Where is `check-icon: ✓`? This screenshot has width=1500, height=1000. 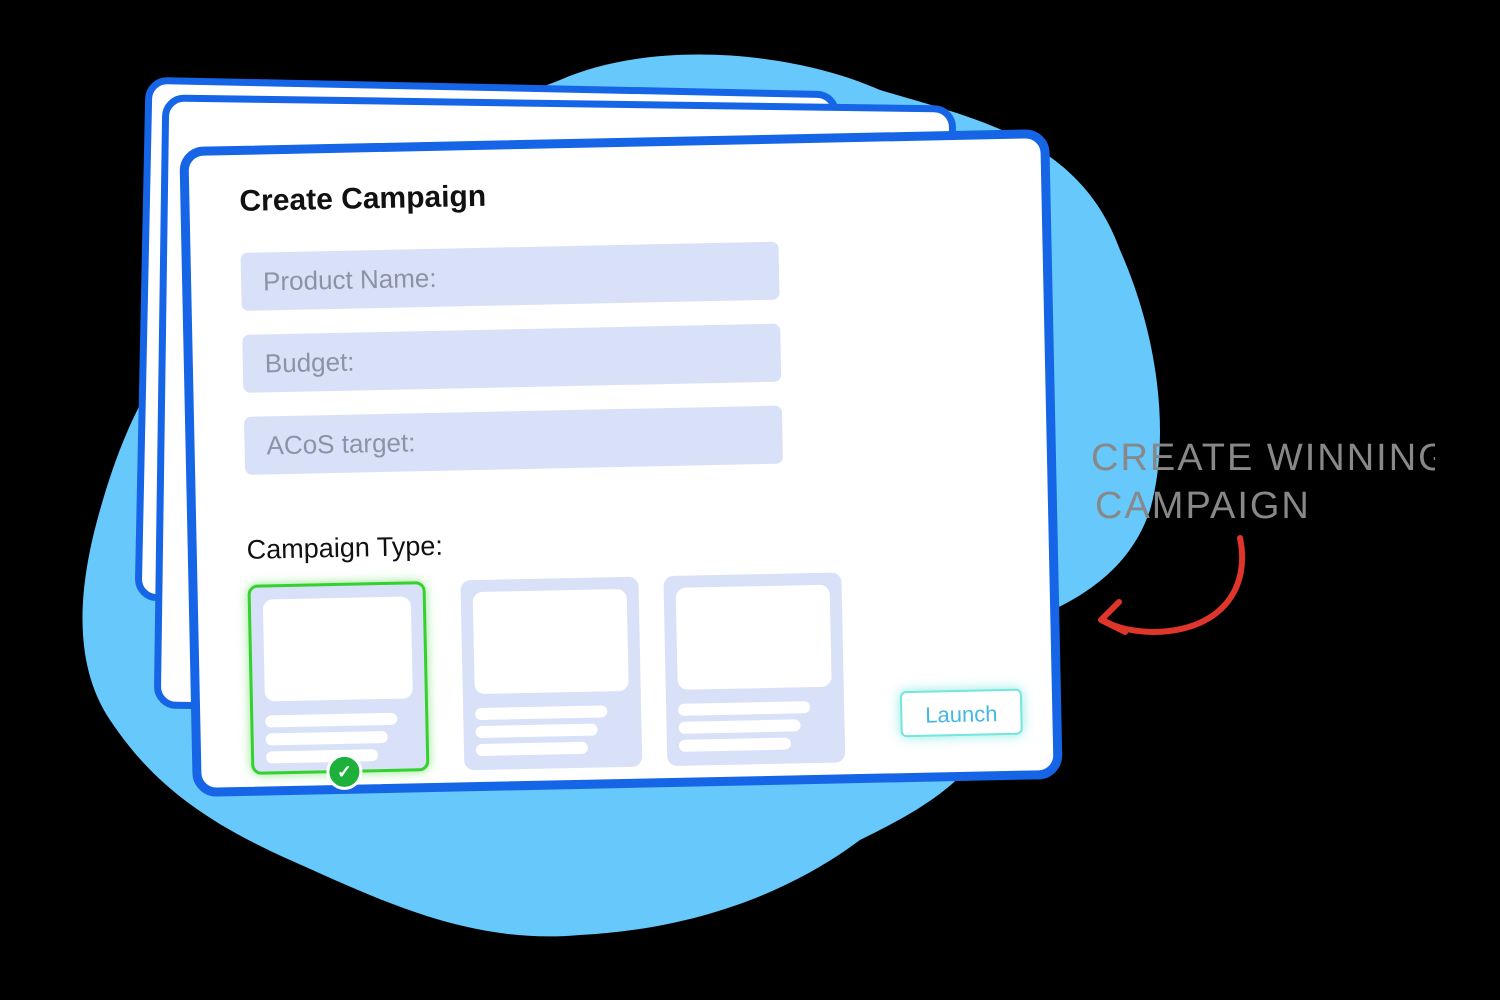
check-icon: ✓ is located at coordinates (344, 772).